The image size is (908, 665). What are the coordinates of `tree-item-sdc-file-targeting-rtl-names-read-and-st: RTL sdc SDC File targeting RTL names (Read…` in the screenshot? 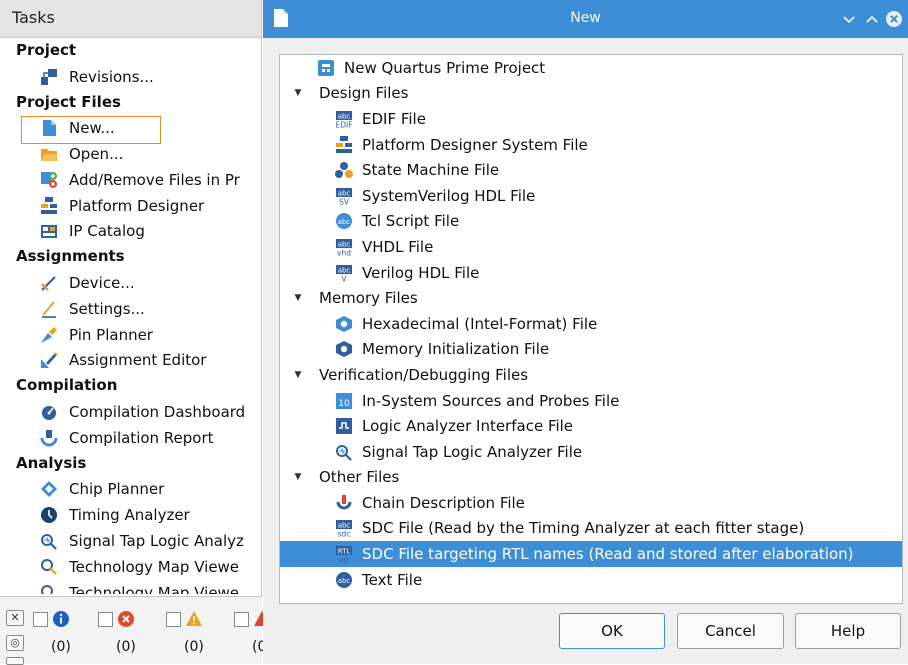 It's located at (591, 554).